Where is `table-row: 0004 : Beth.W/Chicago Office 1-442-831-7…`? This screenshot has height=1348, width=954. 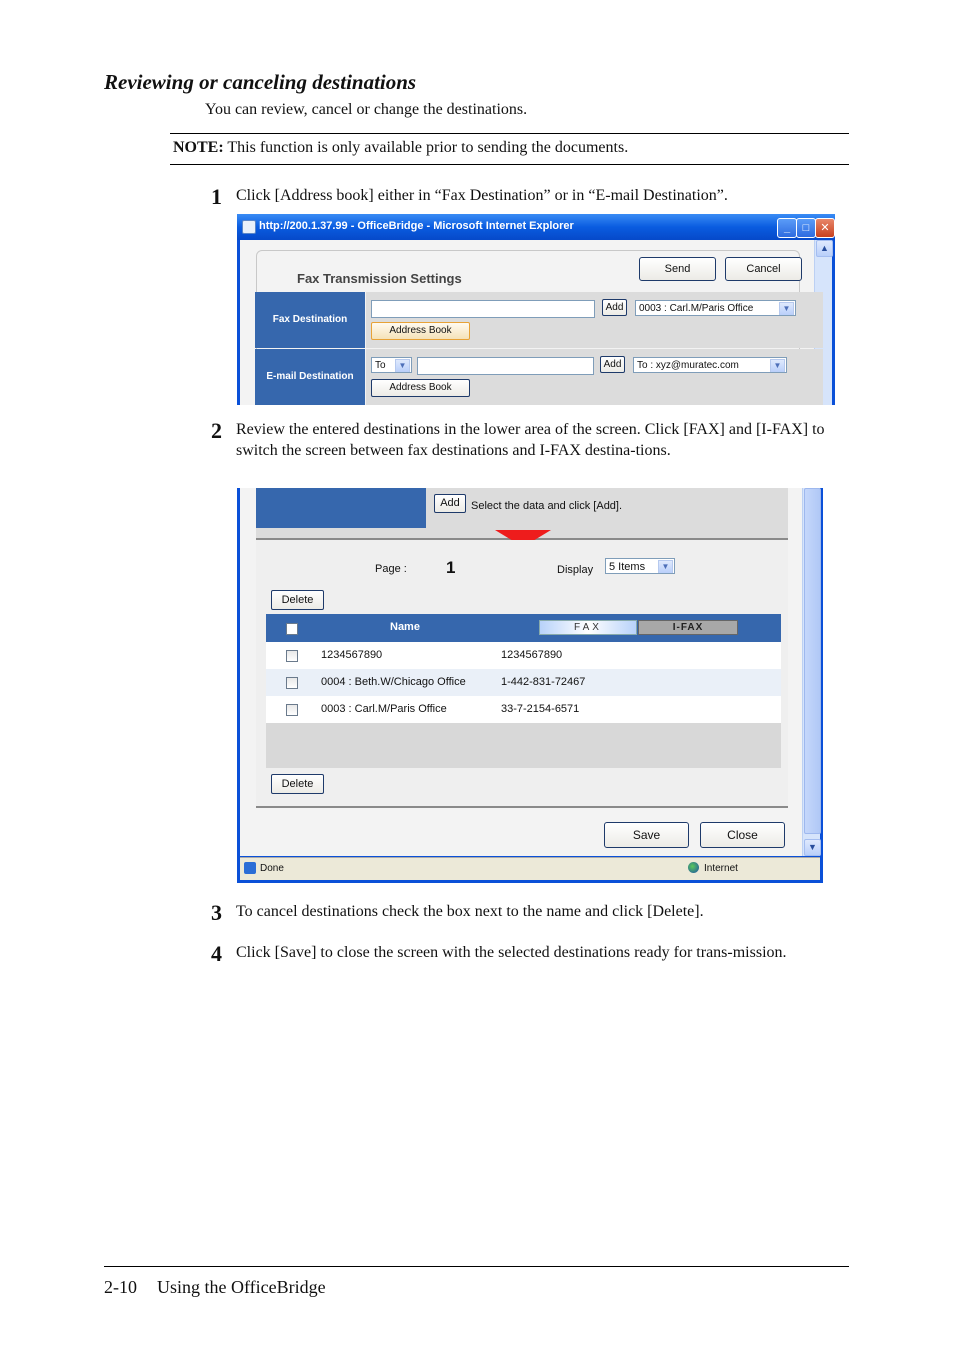
table-row: 0004 : Beth.W/Chicago Office 1-442-831-7… is located at coordinates (523, 682).